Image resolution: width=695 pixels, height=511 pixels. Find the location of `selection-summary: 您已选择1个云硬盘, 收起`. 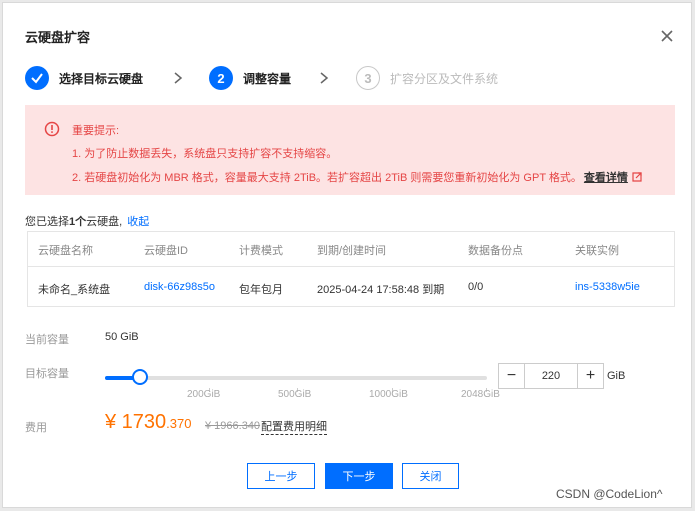

selection-summary: 您已选择1个云硬盘, 收起 is located at coordinates (87, 221).